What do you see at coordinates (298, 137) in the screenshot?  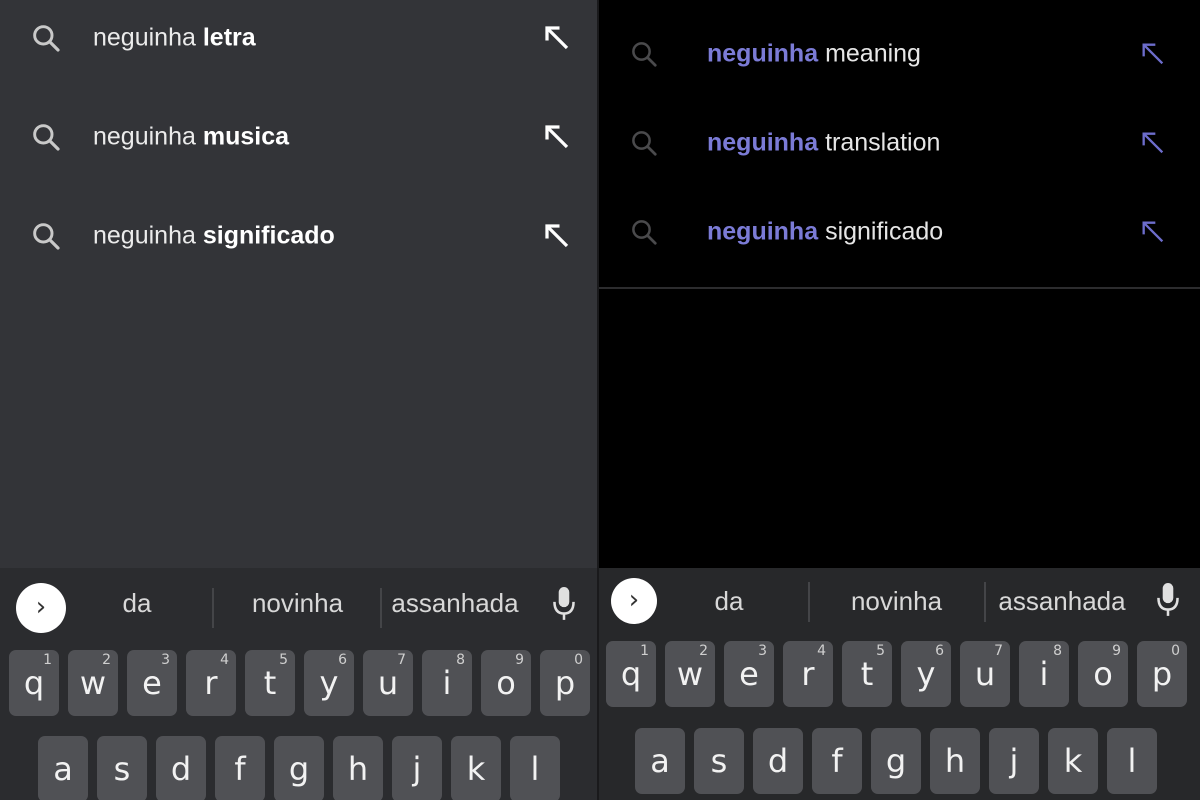 I see `suggestion-row: neguinha musica` at bounding box center [298, 137].